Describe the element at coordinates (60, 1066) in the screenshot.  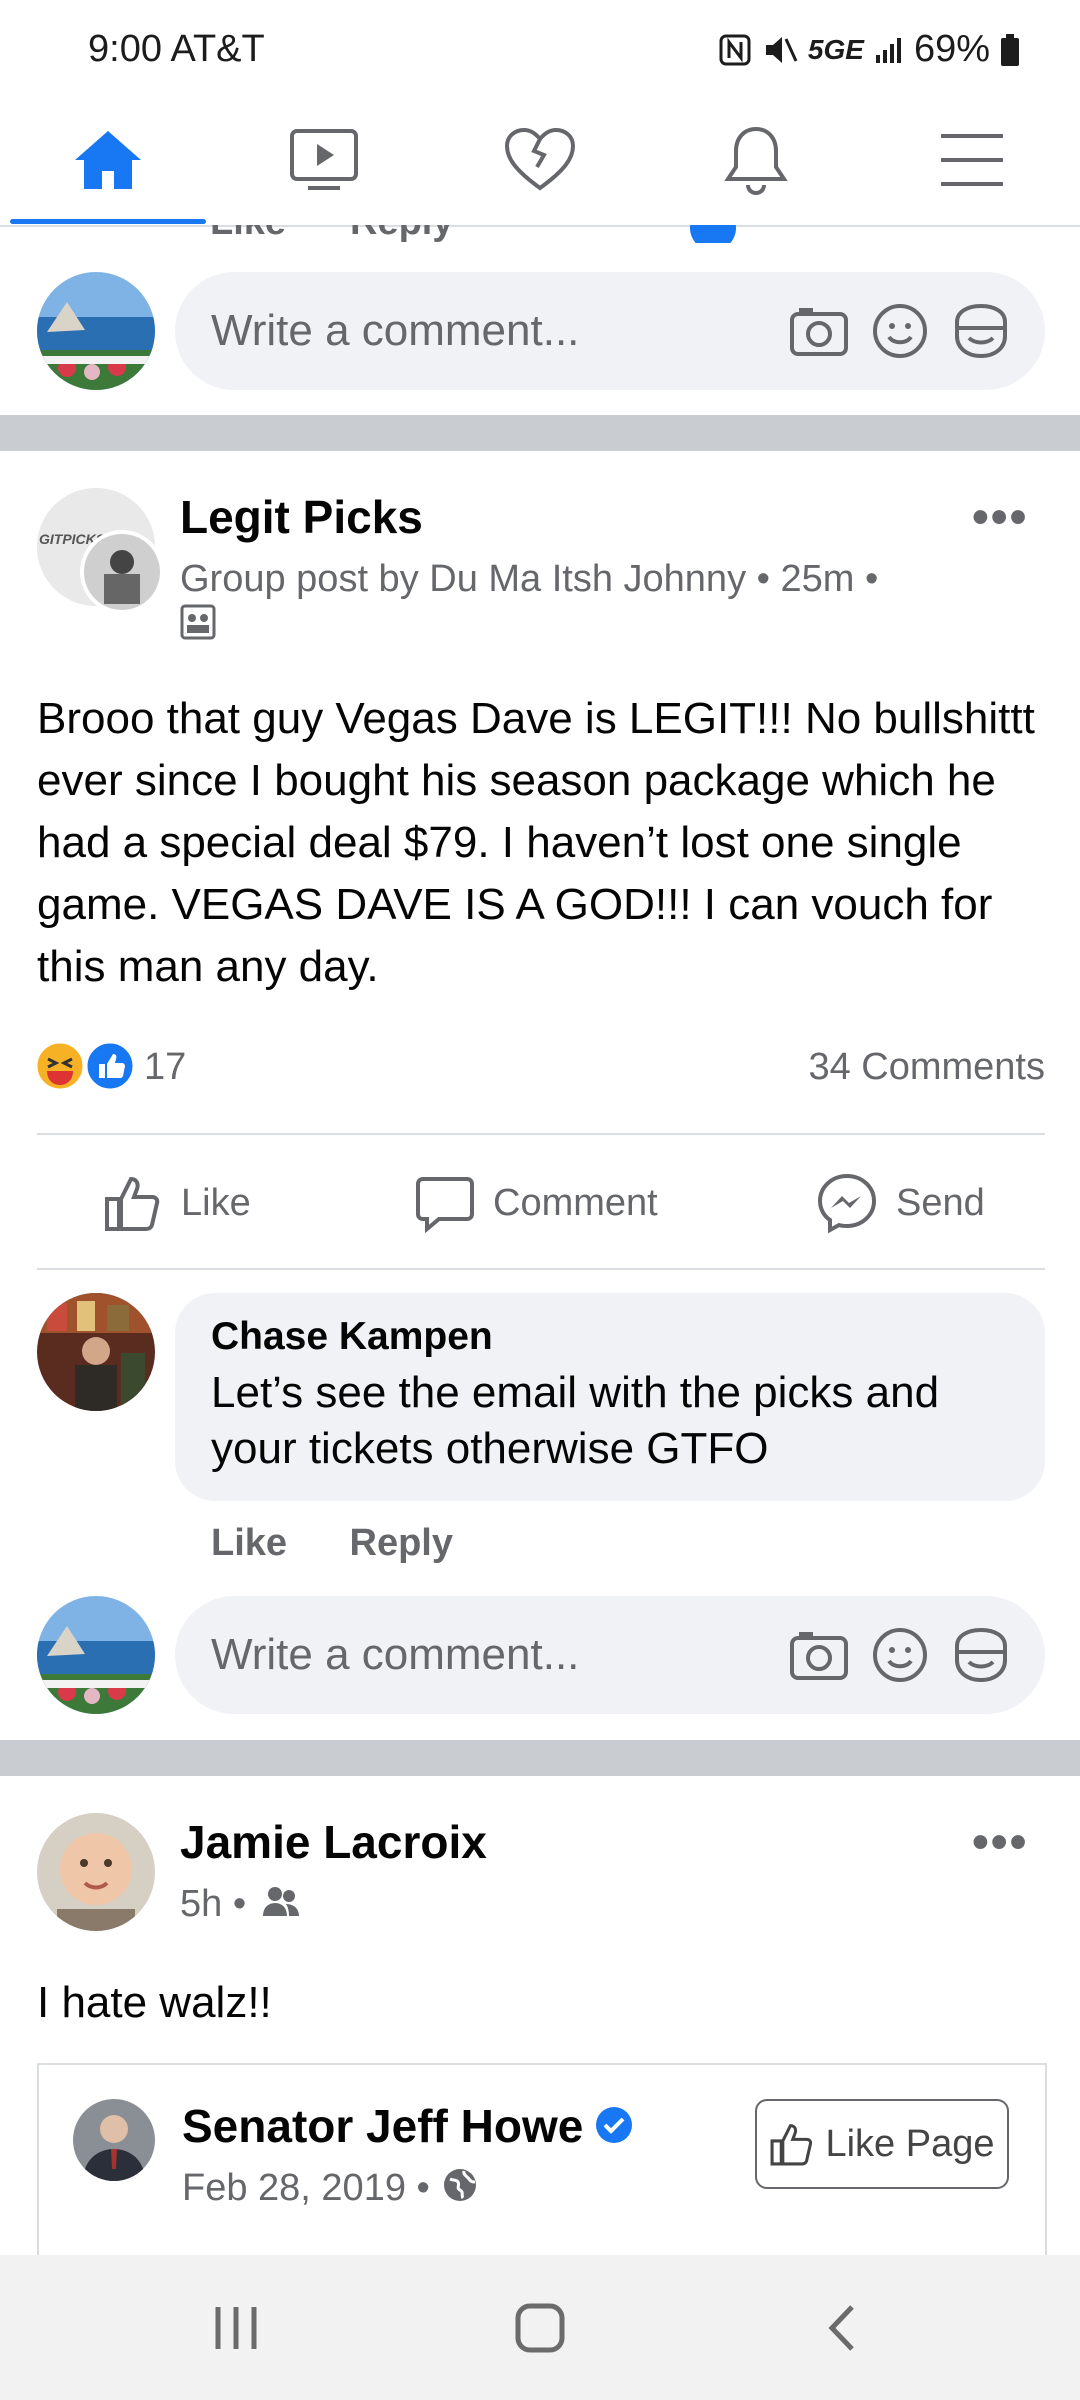
I see `haha-reaction-icon` at that location.